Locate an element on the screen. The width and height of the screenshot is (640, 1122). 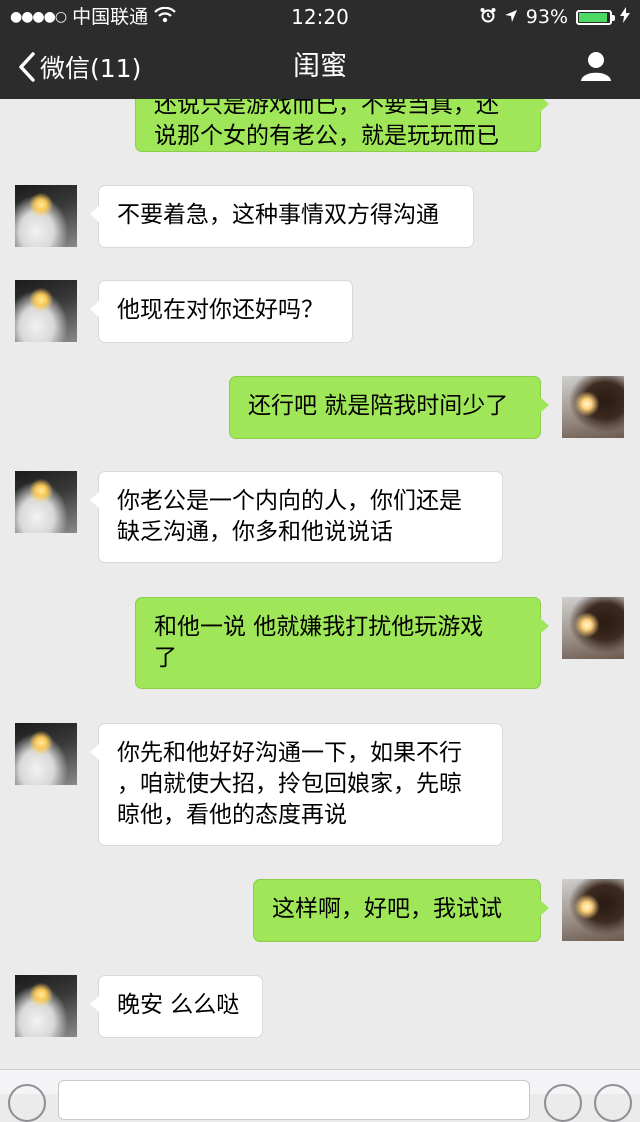
status-bar: ●●●●○ 中国联通 12:20 93% is located at coordinates (320, 17).